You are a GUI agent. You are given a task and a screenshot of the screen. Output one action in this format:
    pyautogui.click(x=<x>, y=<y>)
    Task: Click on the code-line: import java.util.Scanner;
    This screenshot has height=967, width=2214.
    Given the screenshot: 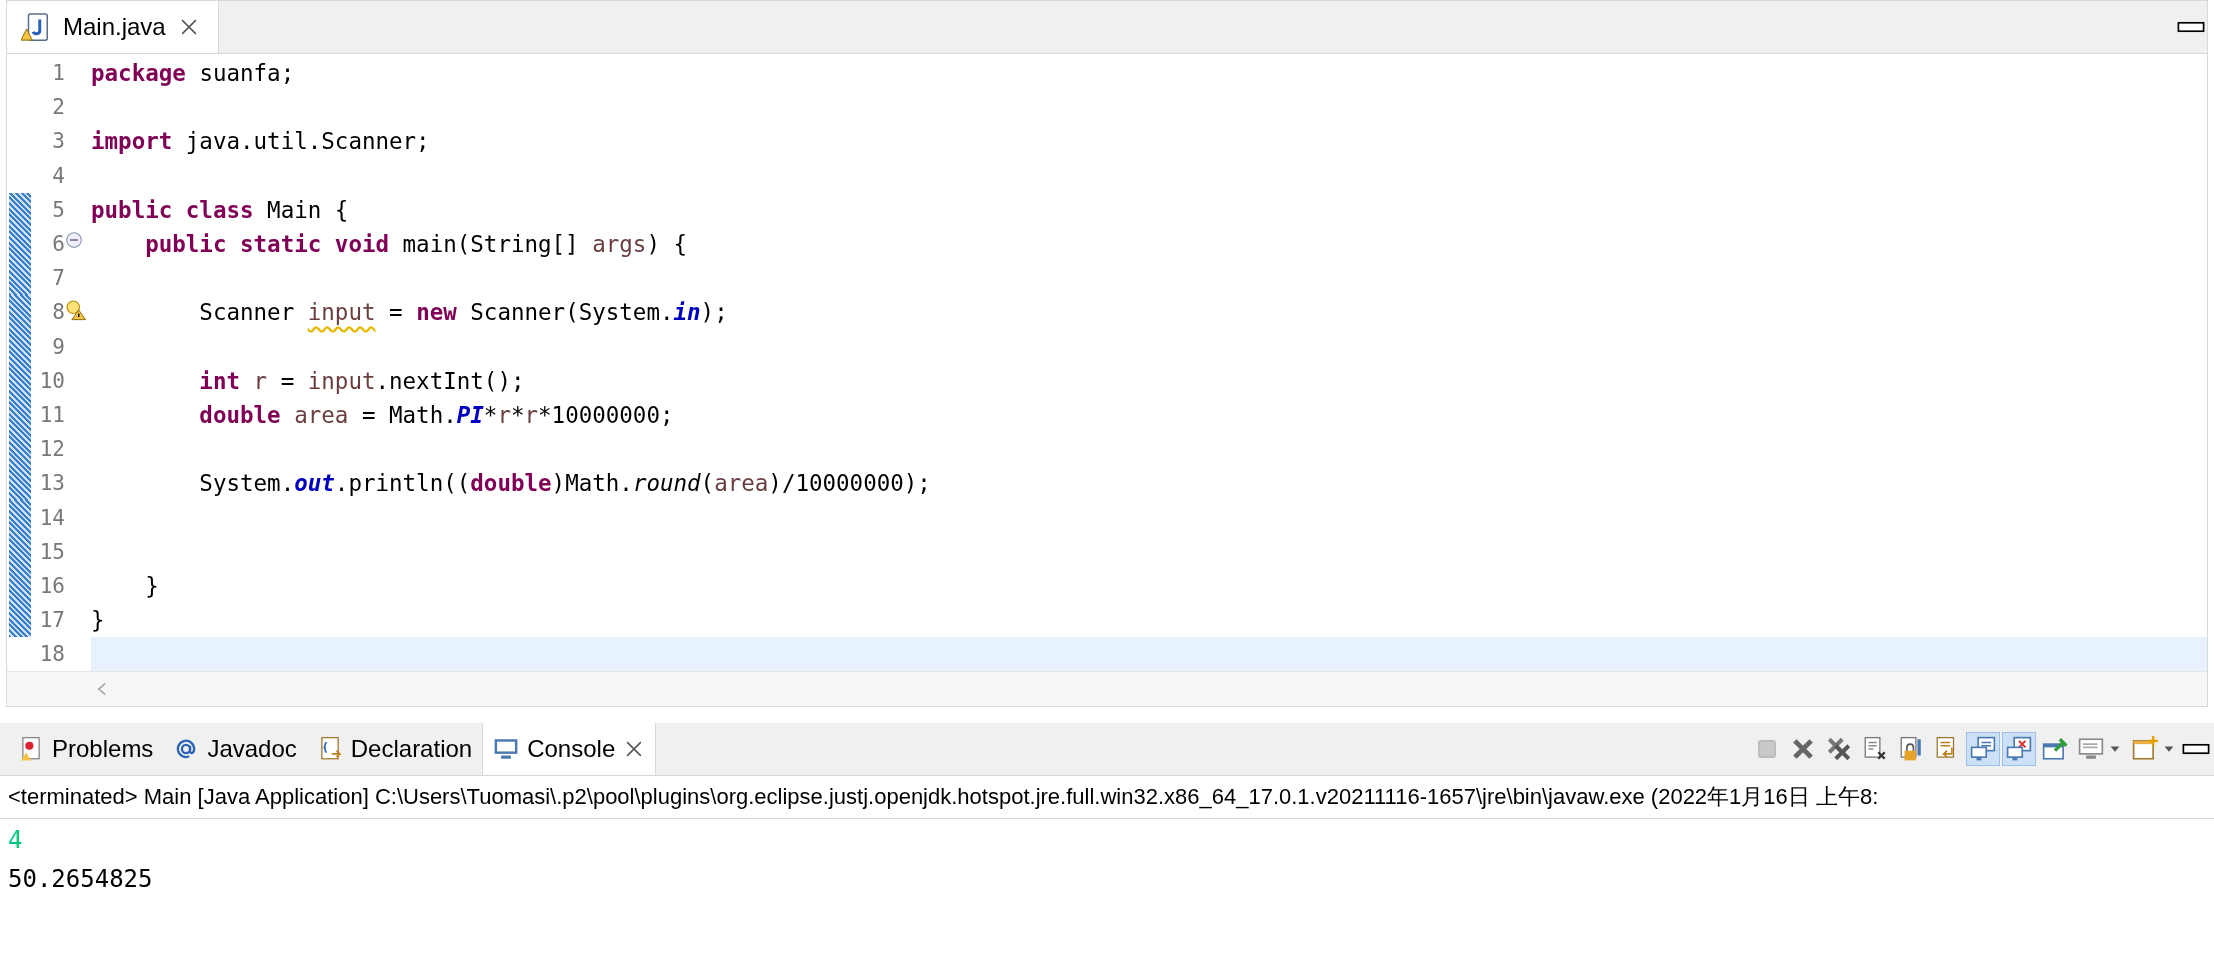 What is the action you would take?
    pyautogui.click(x=261, y=142)
    